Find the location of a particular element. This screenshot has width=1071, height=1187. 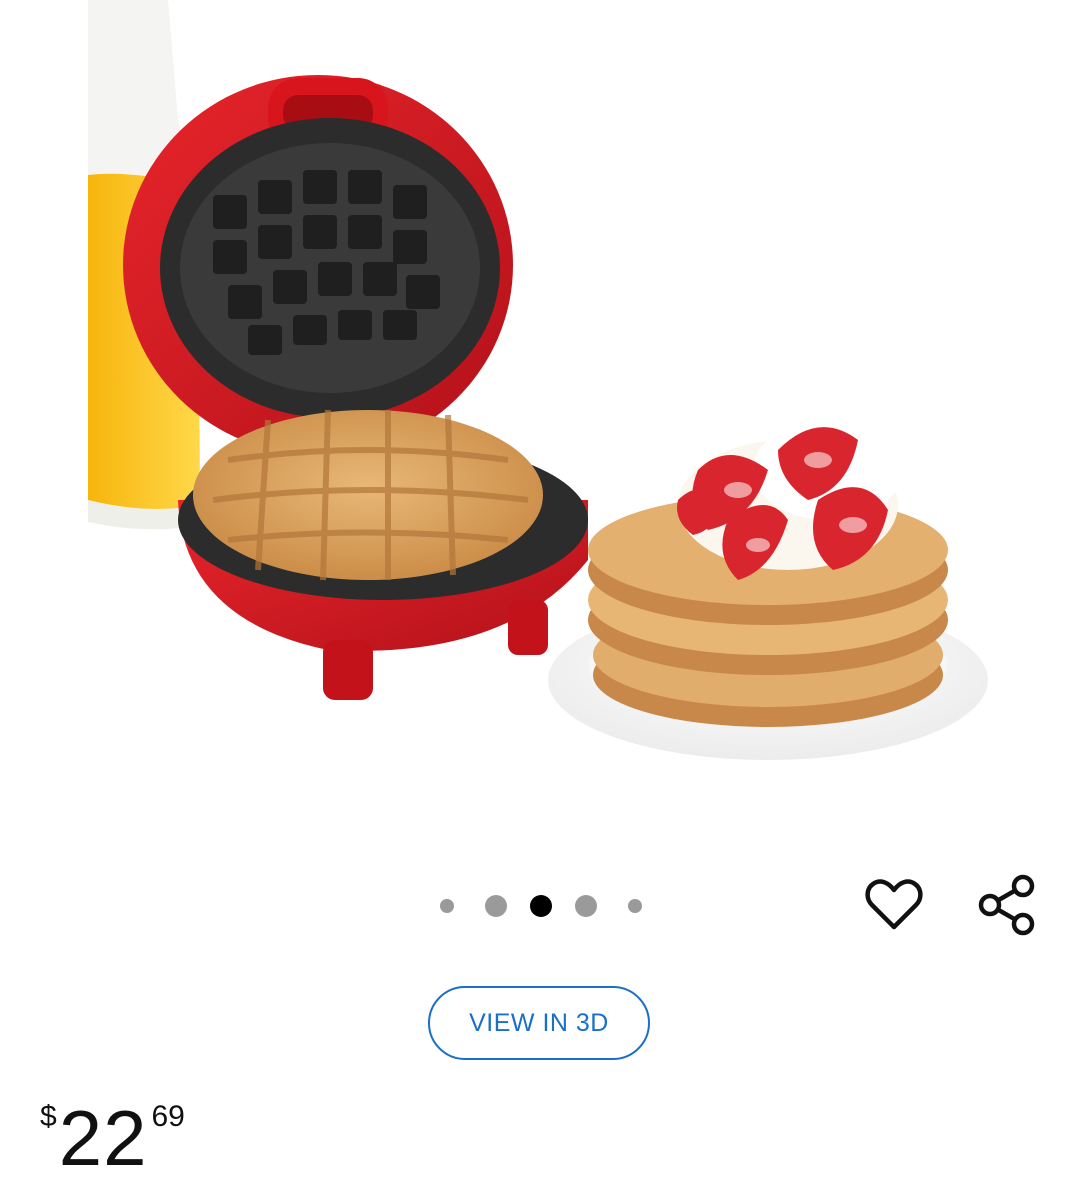

price-currency: $ is located at coordinates (48, 1116).